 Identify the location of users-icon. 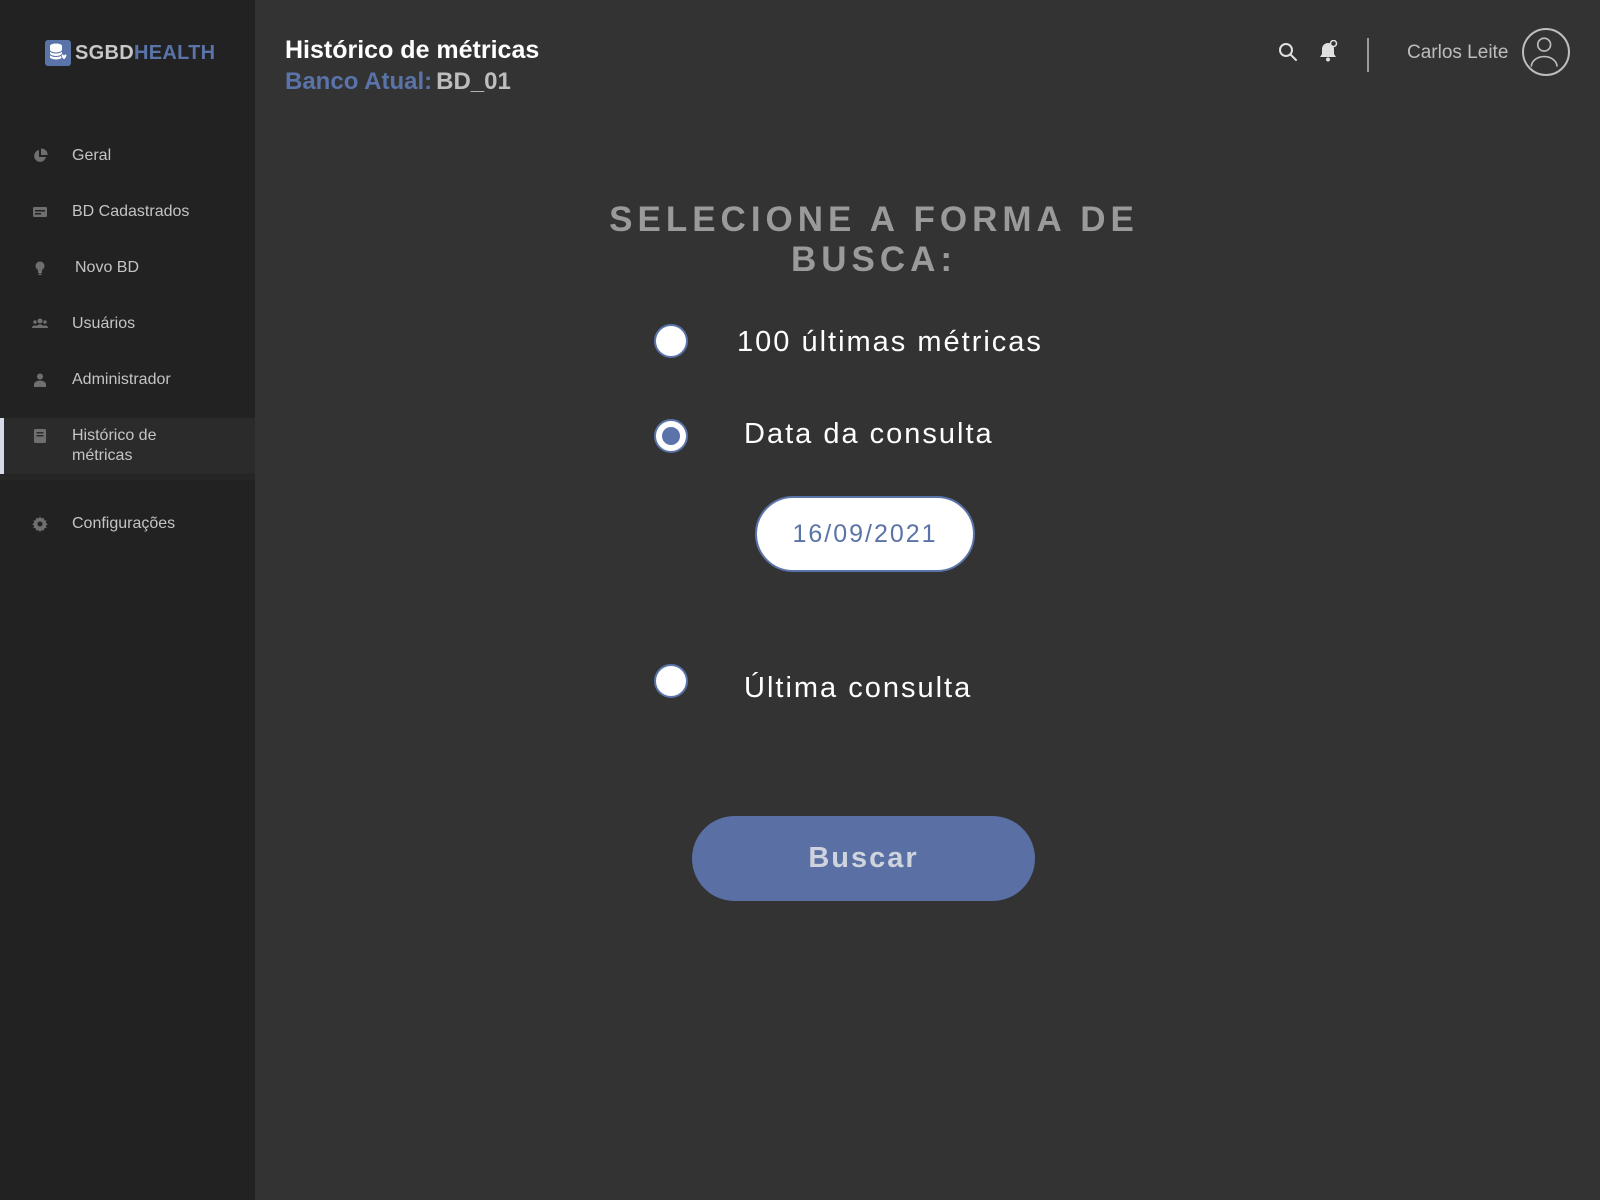
(40, 323).